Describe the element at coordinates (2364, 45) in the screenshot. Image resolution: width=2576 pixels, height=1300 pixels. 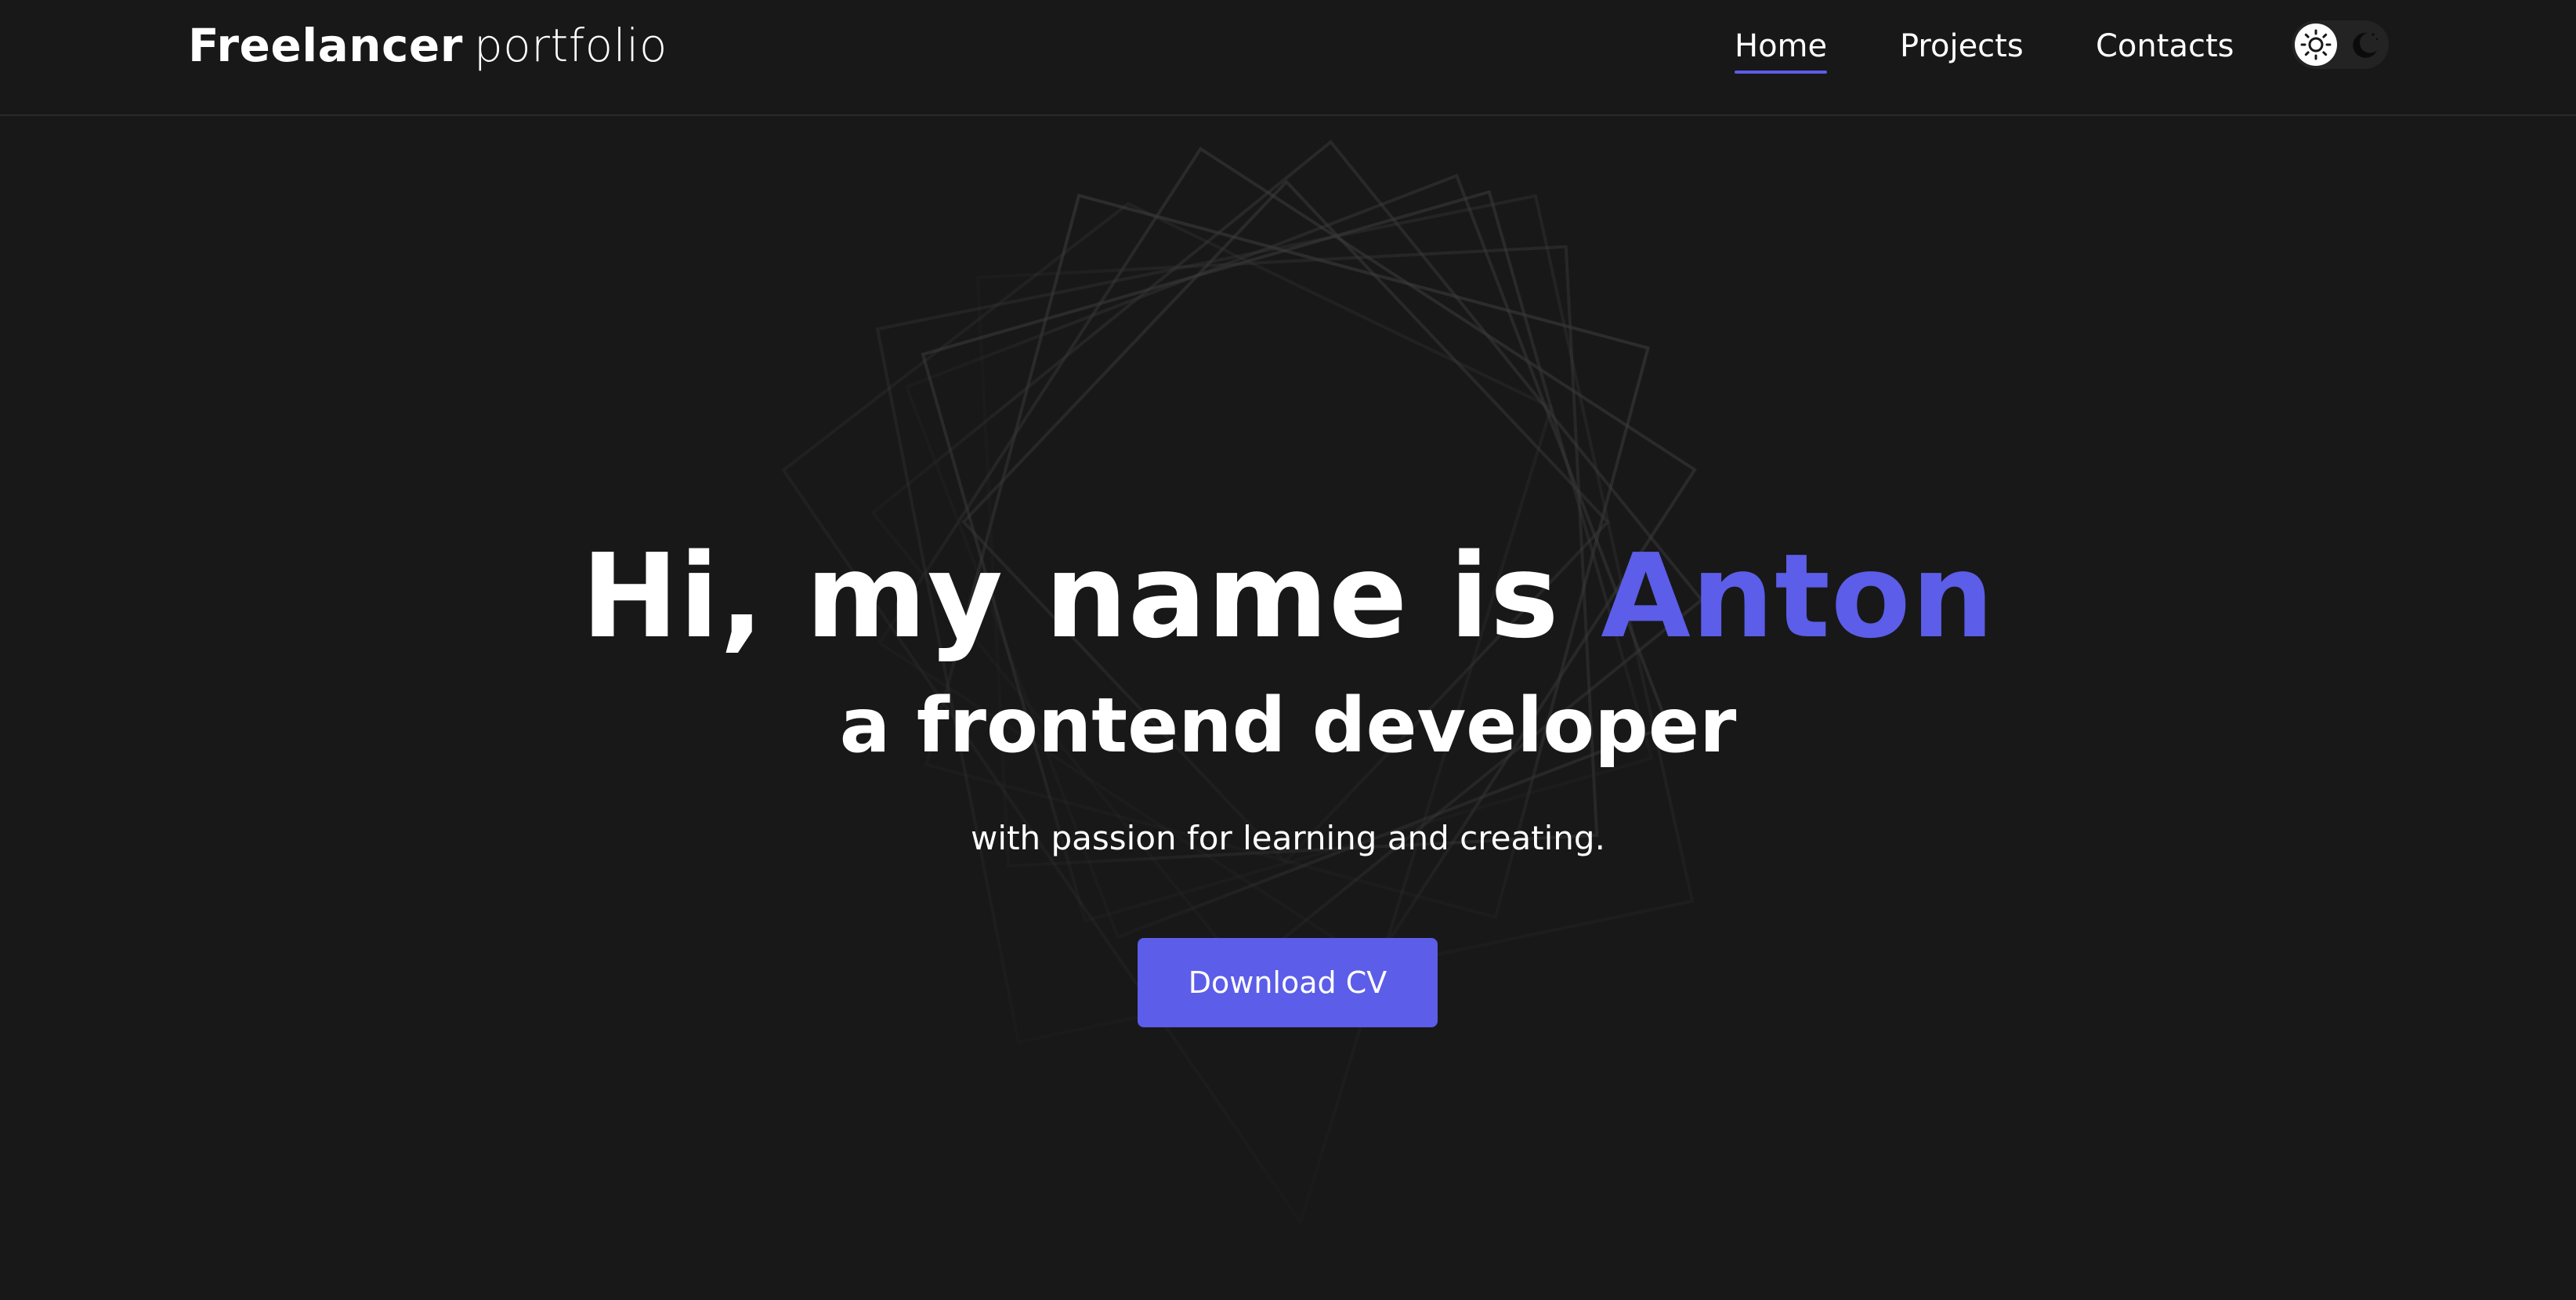
I see `moon-icon` at that location.